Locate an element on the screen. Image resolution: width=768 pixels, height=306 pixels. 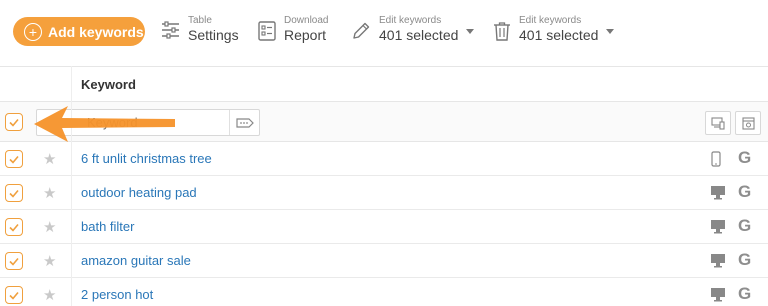
annotation-arrow is located at coordinates (104, 124).